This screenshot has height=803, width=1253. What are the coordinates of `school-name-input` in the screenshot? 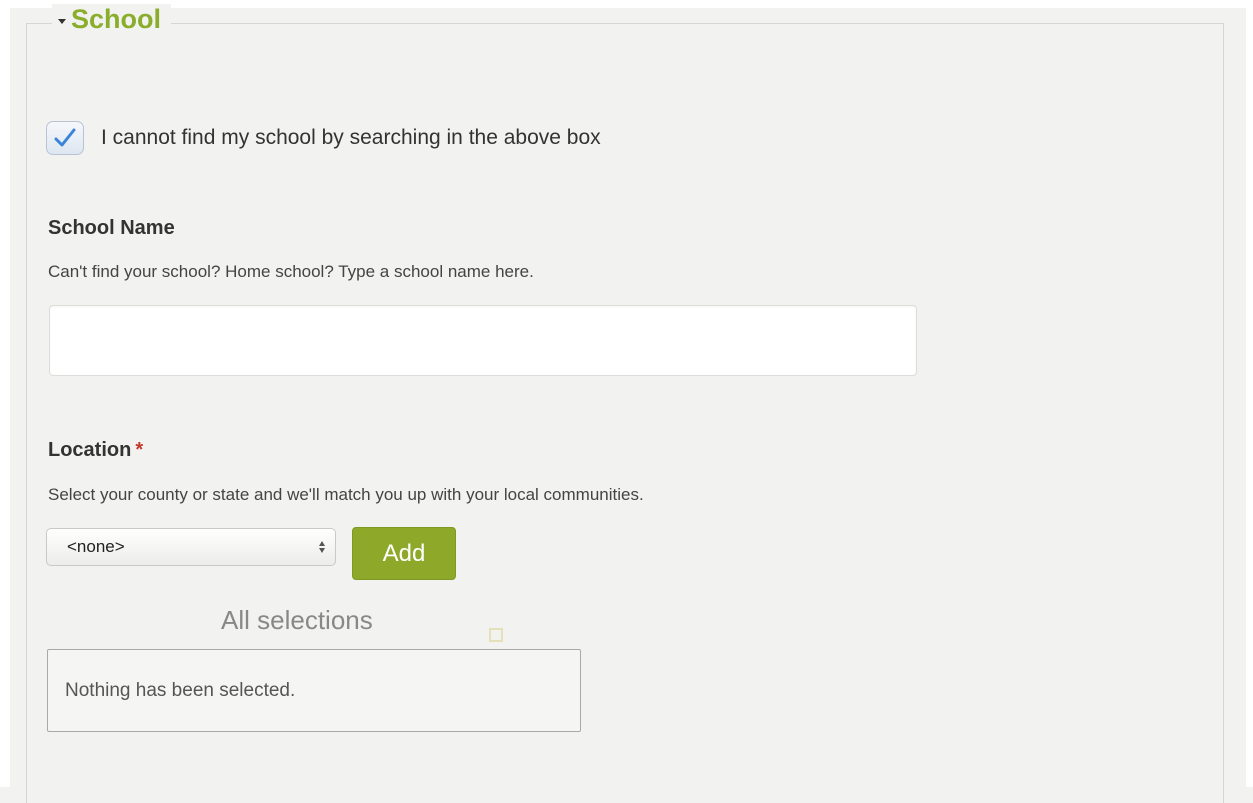 It's located at (483, 340).